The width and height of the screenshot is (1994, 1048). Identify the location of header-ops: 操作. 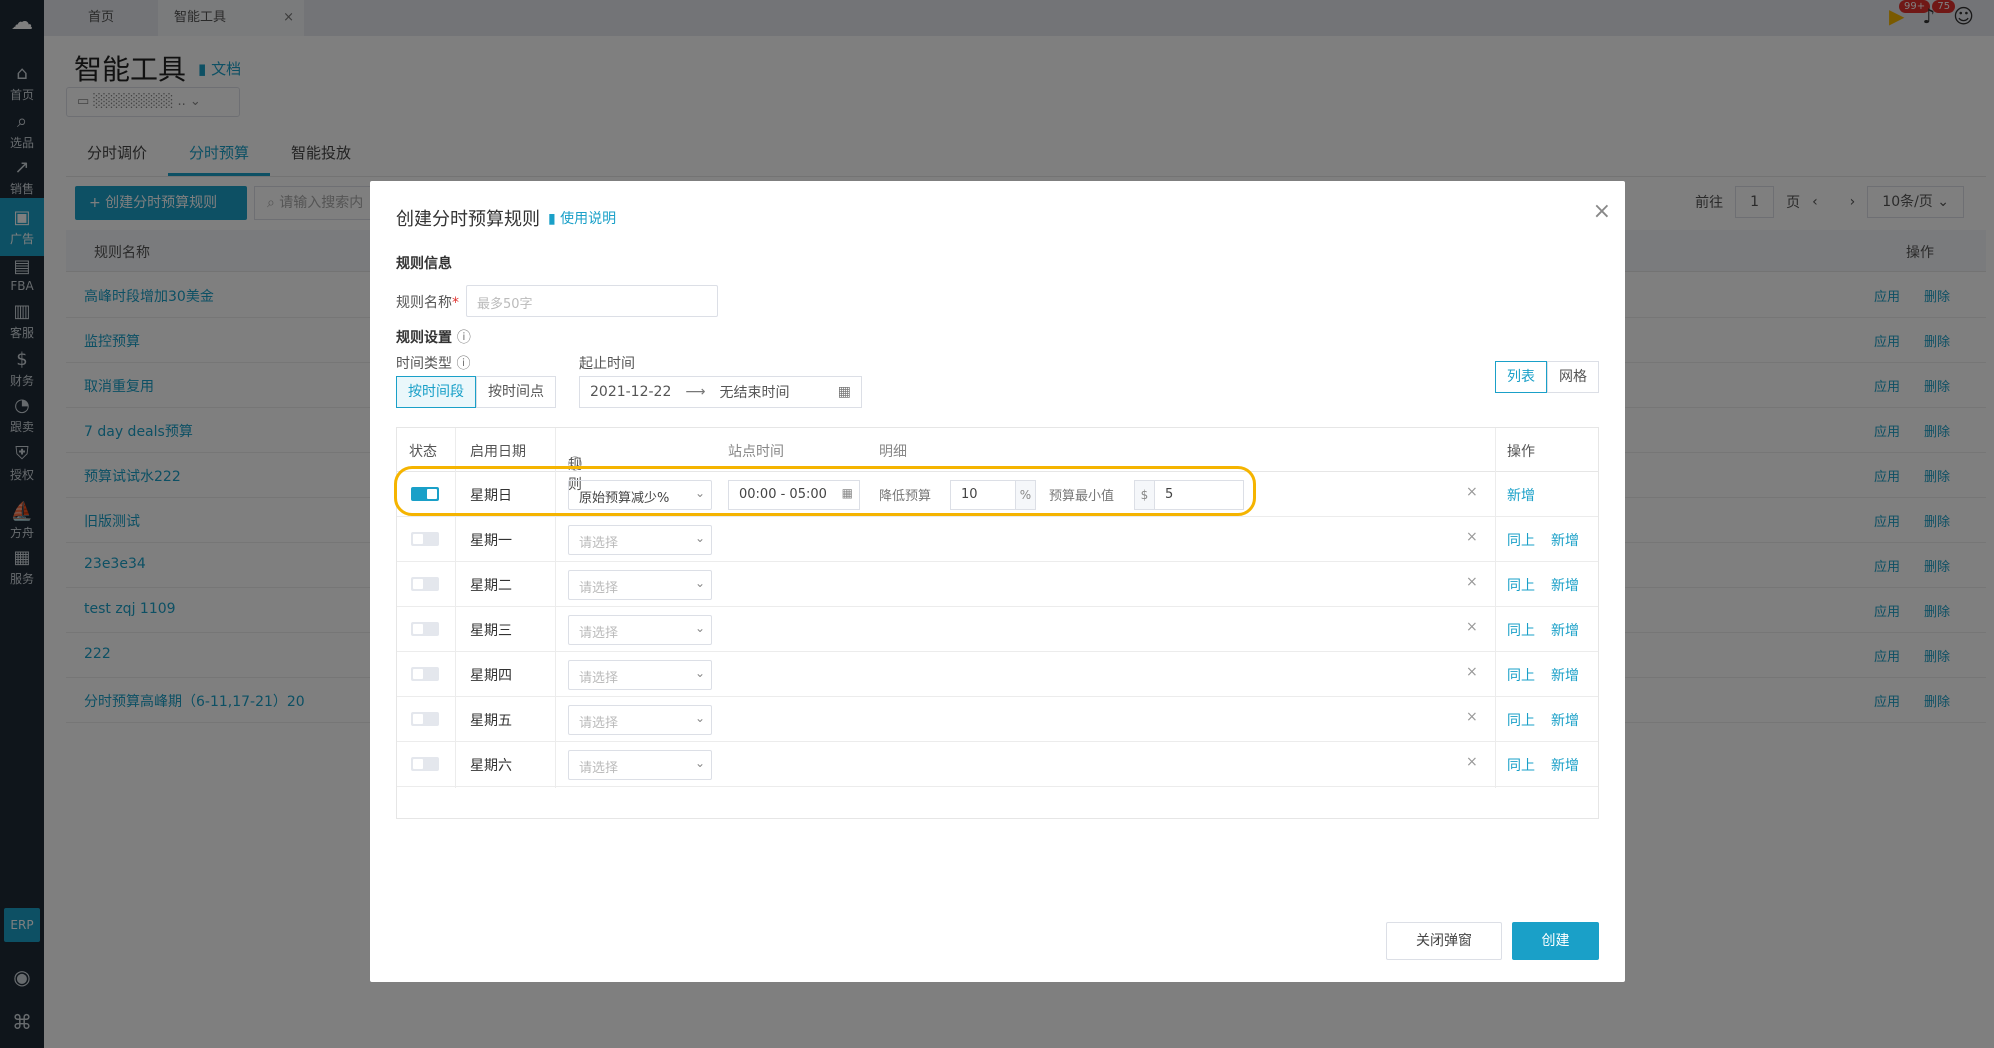
(1521, 452).